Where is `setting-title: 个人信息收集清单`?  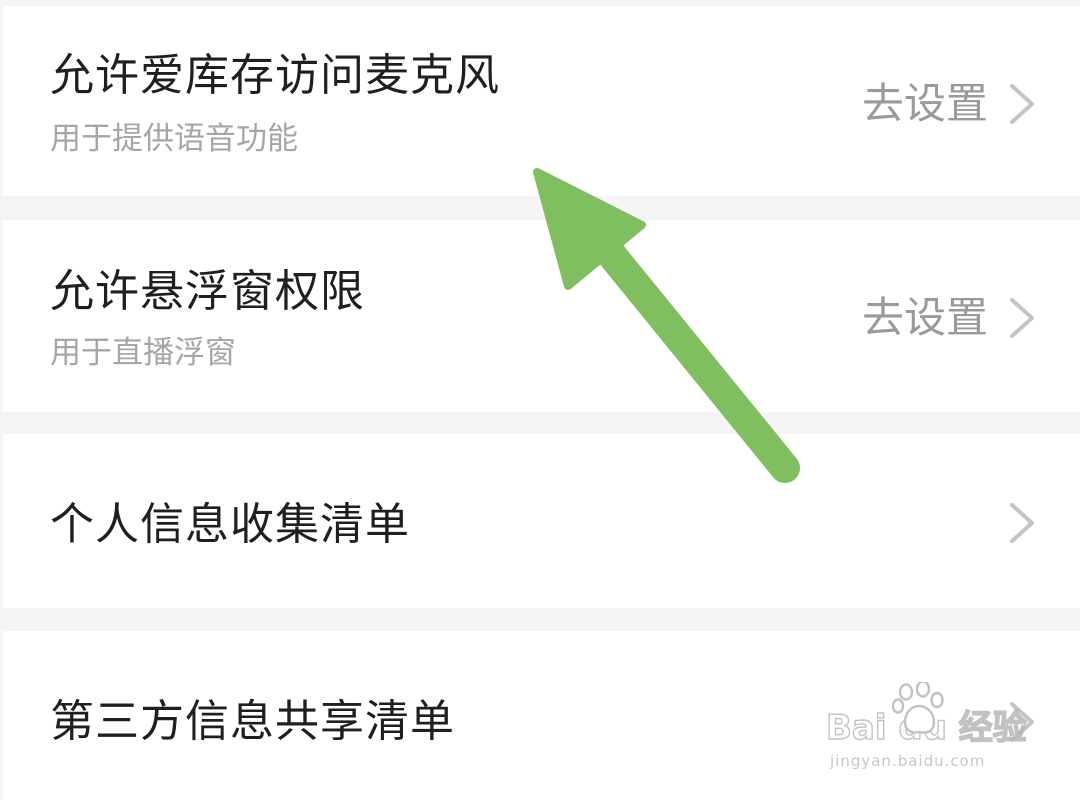
setting-title: 个人信息收集清单 is located at coordinates (230, 524).